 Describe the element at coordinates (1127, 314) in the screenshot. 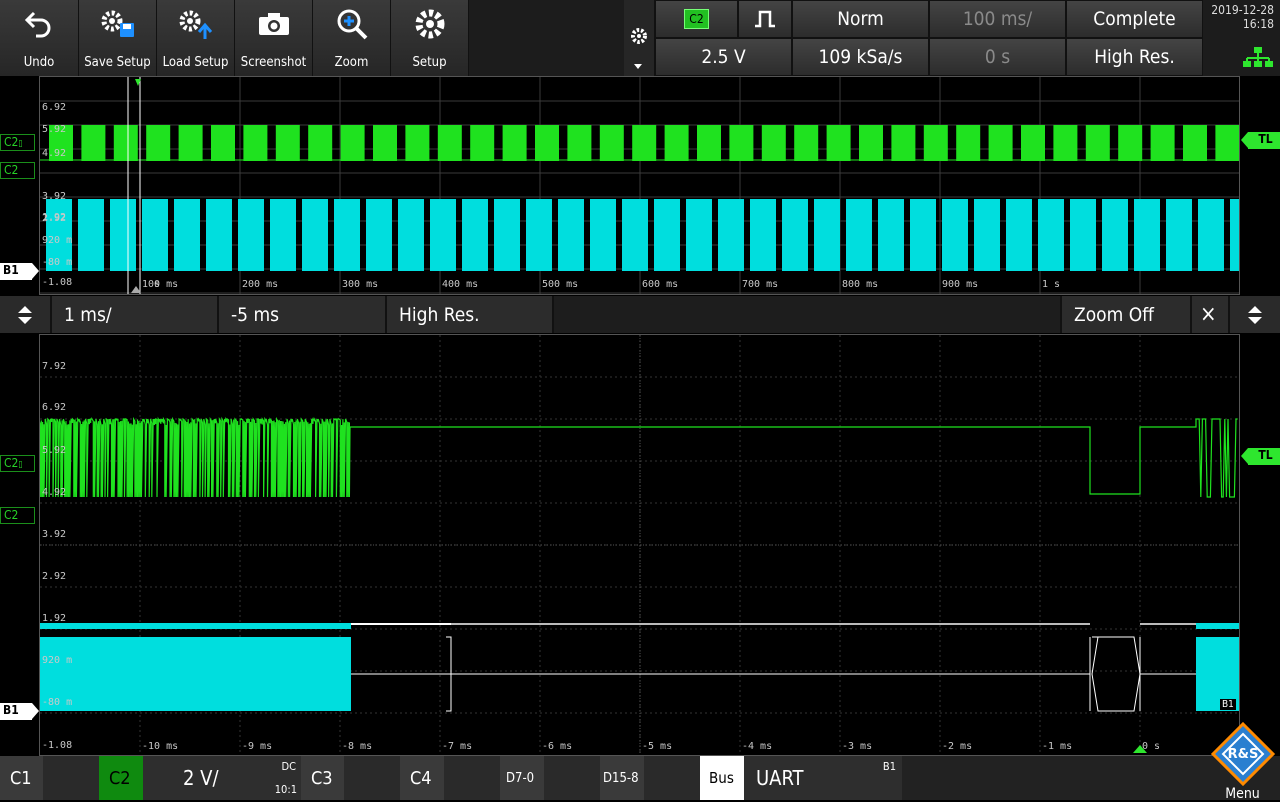

I see `zoom-off-button: Zoom Off` at that location.